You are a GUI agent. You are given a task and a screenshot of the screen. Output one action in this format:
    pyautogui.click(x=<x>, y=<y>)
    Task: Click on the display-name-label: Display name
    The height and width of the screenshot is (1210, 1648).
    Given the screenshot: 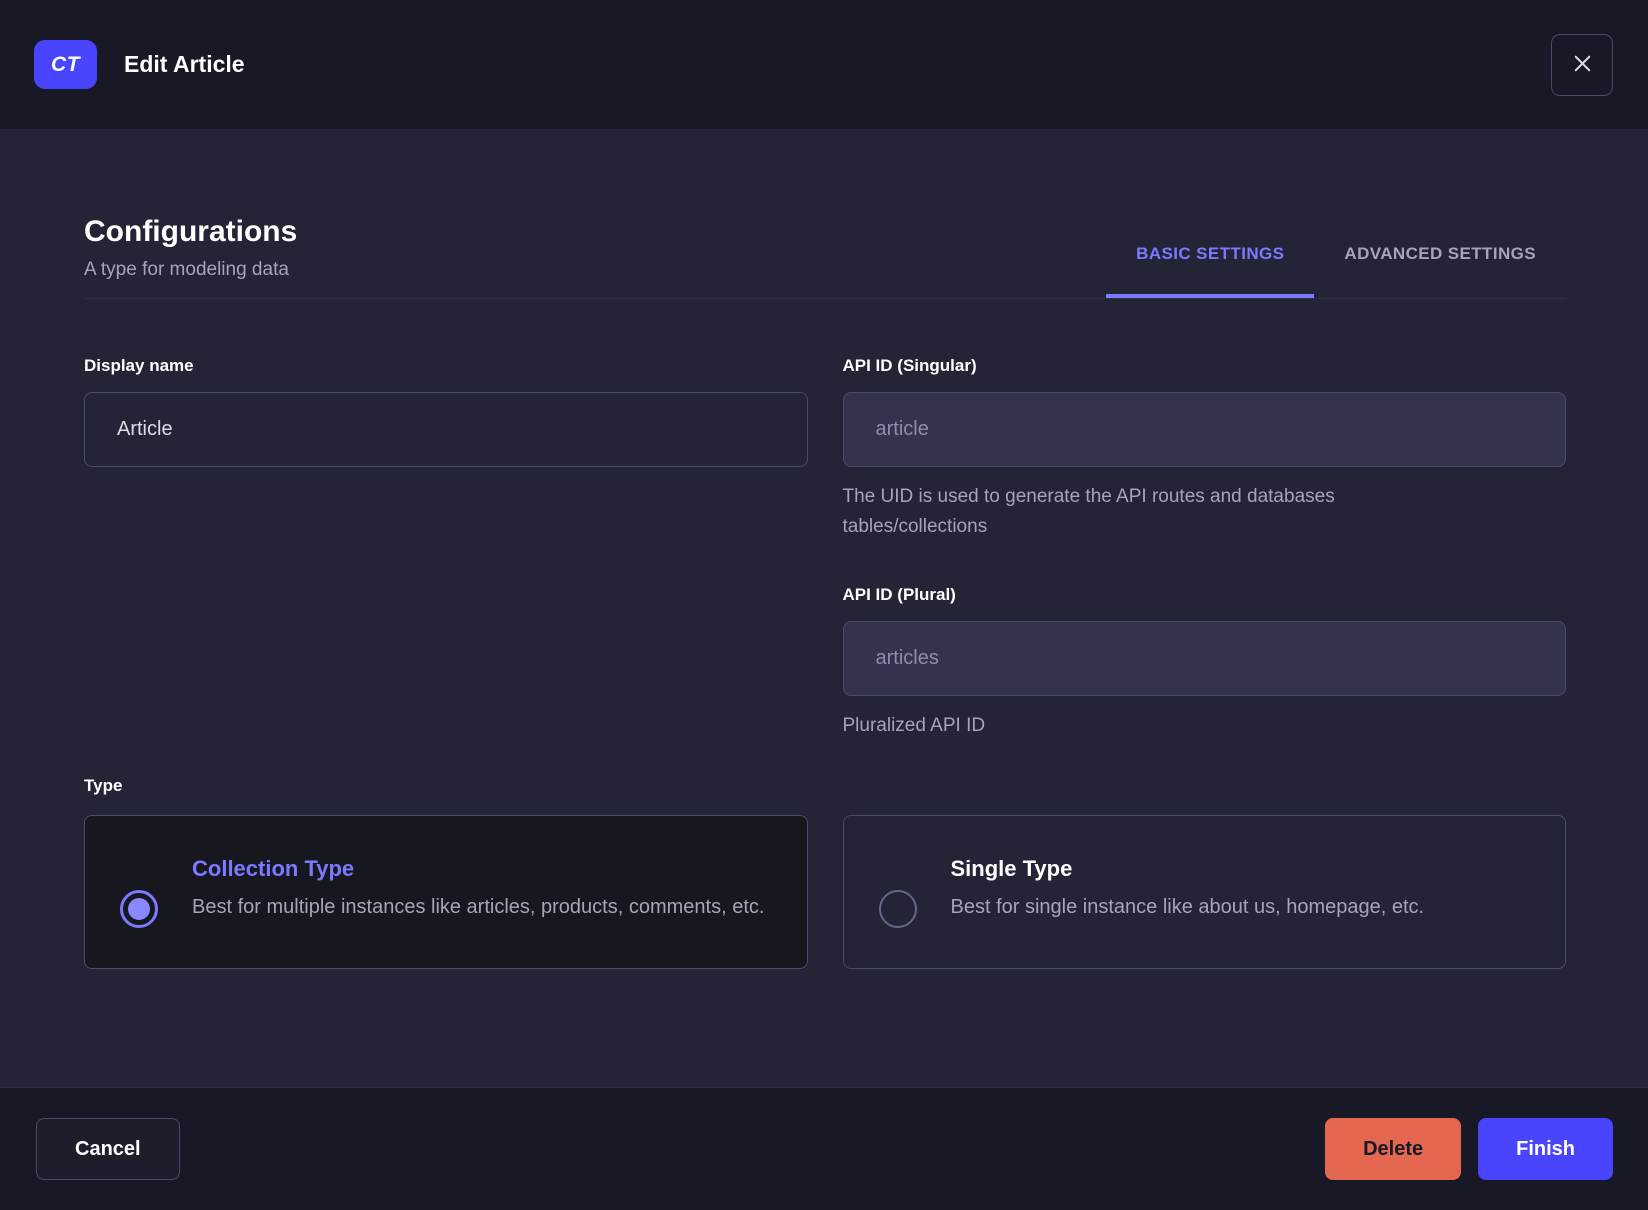 What is the action you would take?
    pyautogui.click(x=139, y=365)
    